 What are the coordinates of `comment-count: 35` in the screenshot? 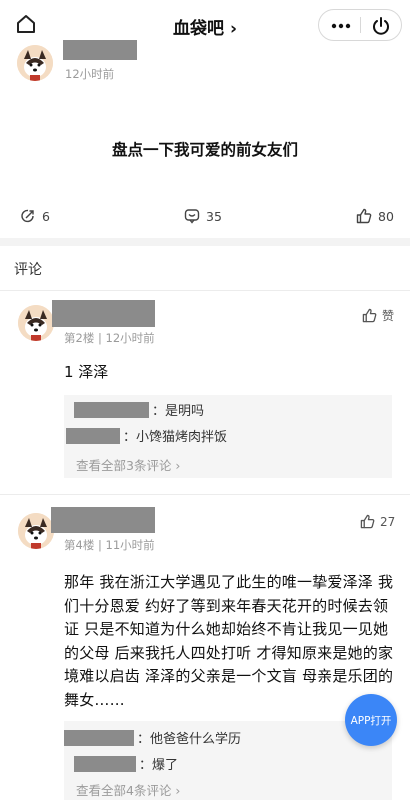 It's located at (214, 216).